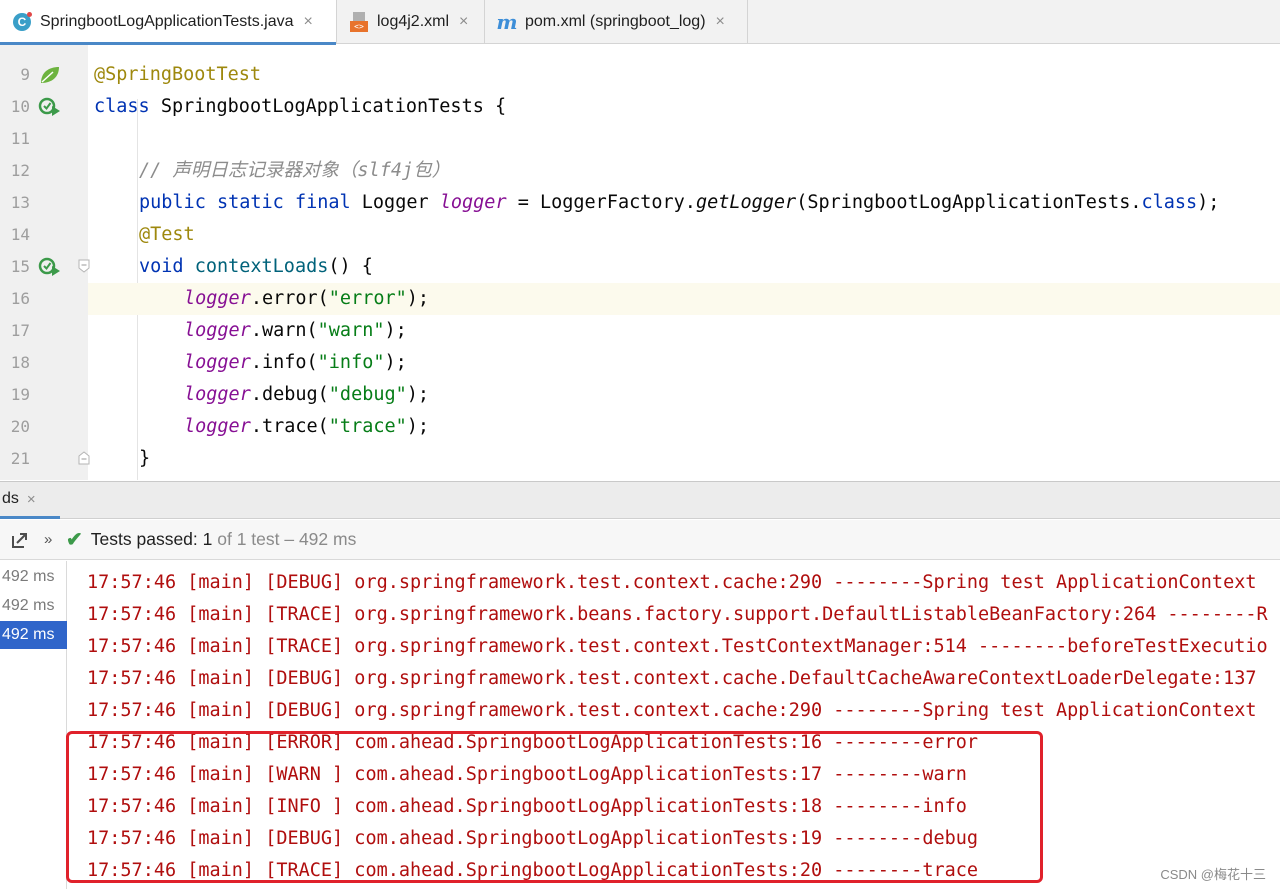 The image size is (1280, 889). I want to click on string-literal: "debug", so click(367, 394).